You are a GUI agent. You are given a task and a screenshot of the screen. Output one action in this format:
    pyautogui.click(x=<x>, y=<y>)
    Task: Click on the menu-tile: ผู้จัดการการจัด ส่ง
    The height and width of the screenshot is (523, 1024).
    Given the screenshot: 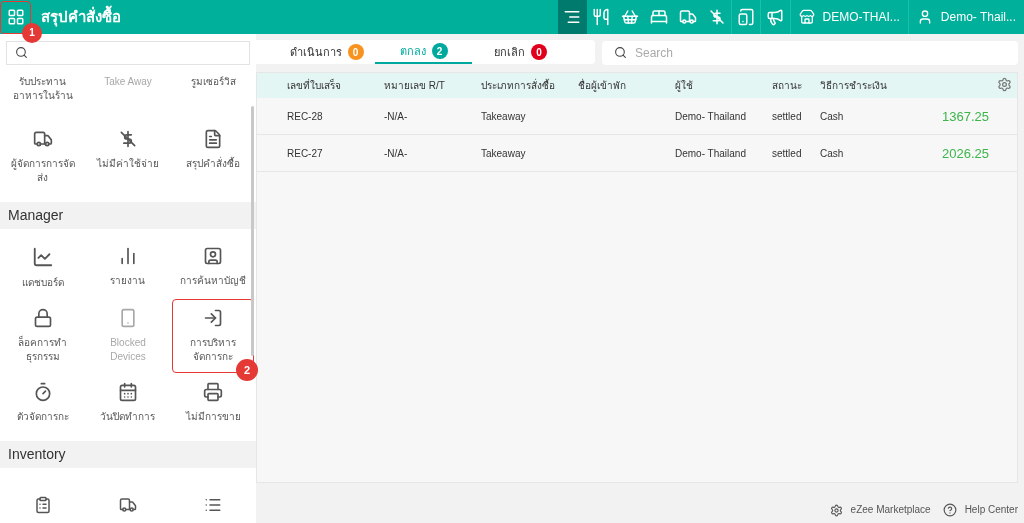 What is the action you would take?
    pyautogui.click(x=42, y=157)
    